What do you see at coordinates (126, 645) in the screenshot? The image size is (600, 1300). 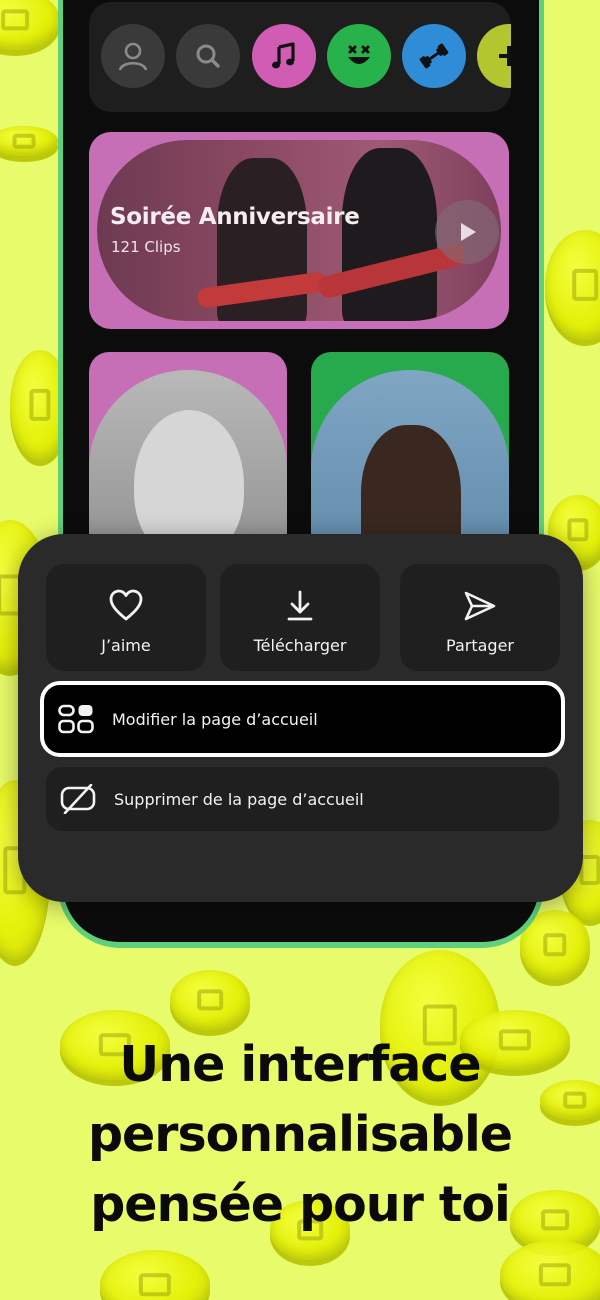 I see `like-label: J’aime` at bounding box center [126, 645].